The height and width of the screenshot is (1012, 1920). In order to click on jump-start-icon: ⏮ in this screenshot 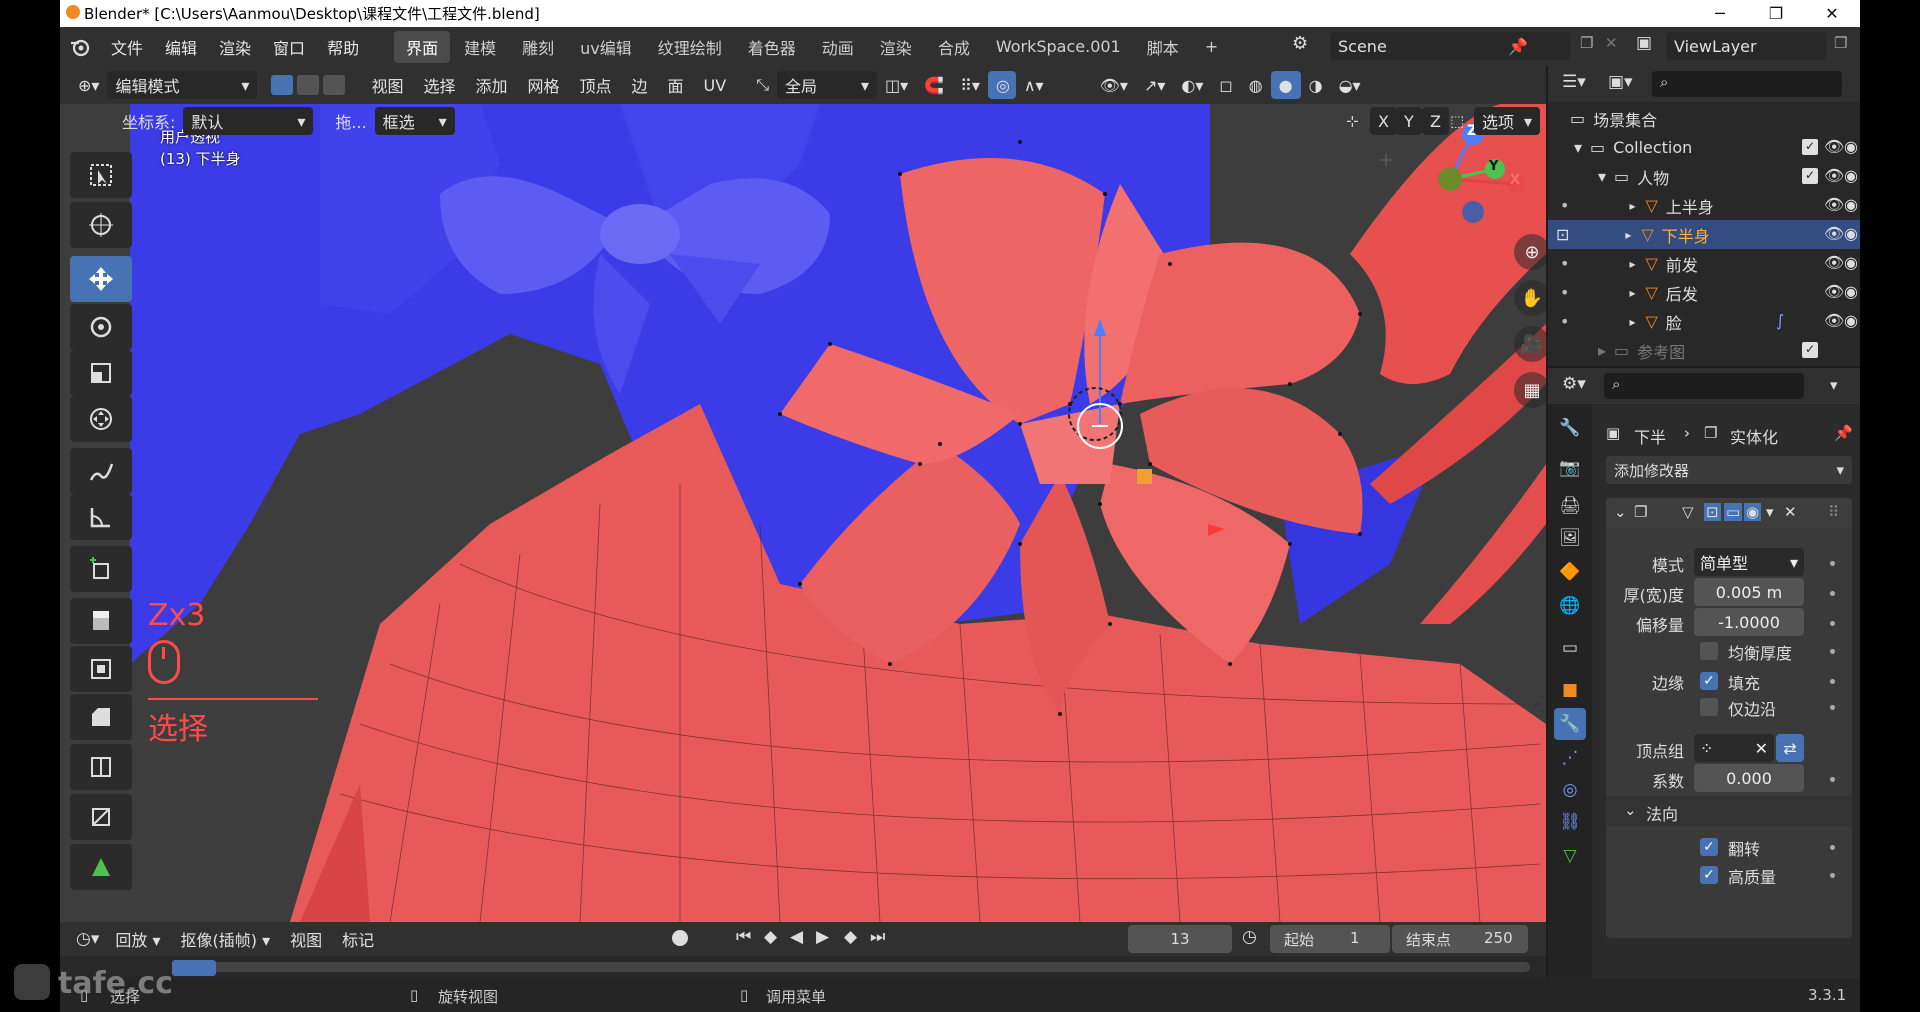, I will do `click(743, 937)`.